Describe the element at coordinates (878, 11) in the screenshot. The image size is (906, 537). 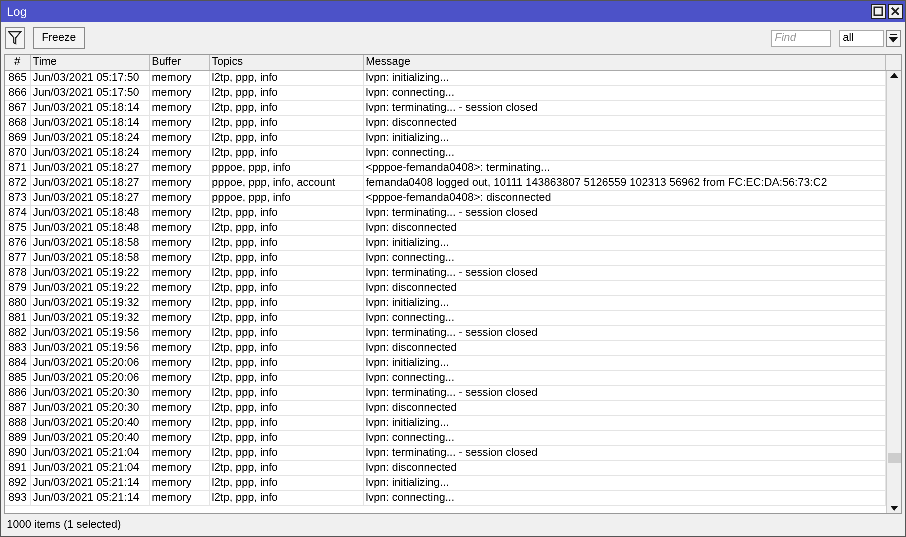
I see `maximize-icon` at that location.